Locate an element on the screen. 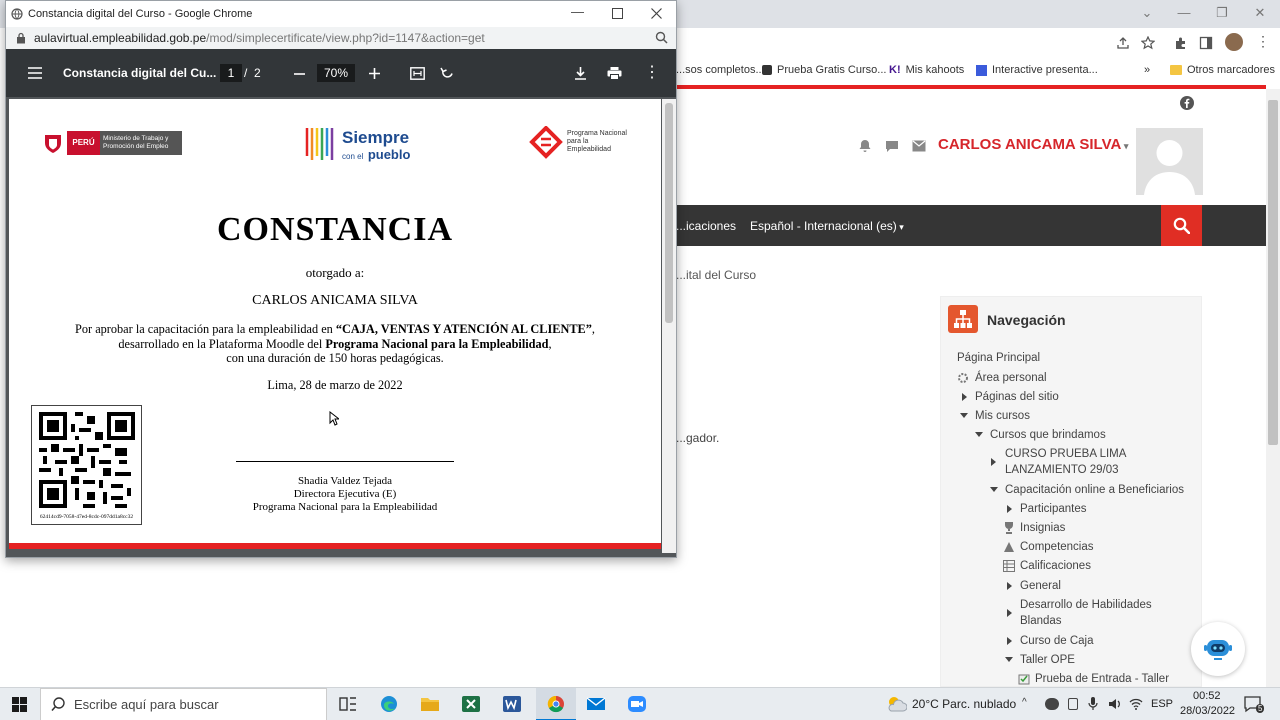 The width and height of the screenshot is (1280, 720). nav-item-taller-ope: Taller OPE is located at coordinates (1047, 660).